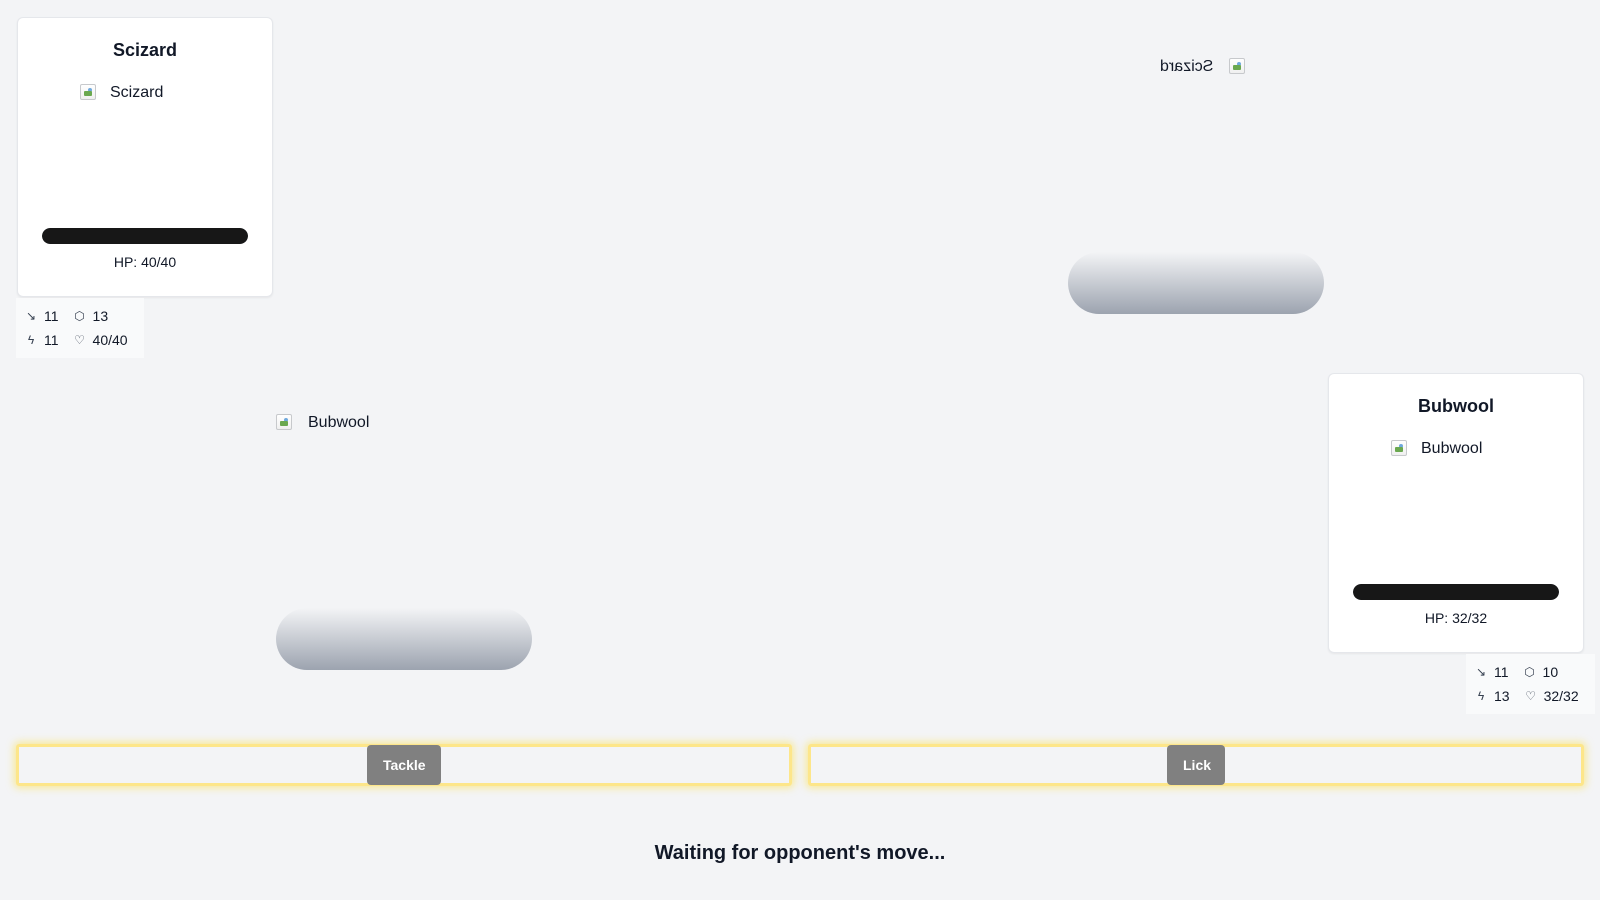 This screenshot has height=900, width=1600. I want to click on player-stat-row-1: ↘ 11 ⬡ 10, so click(1530, 672).